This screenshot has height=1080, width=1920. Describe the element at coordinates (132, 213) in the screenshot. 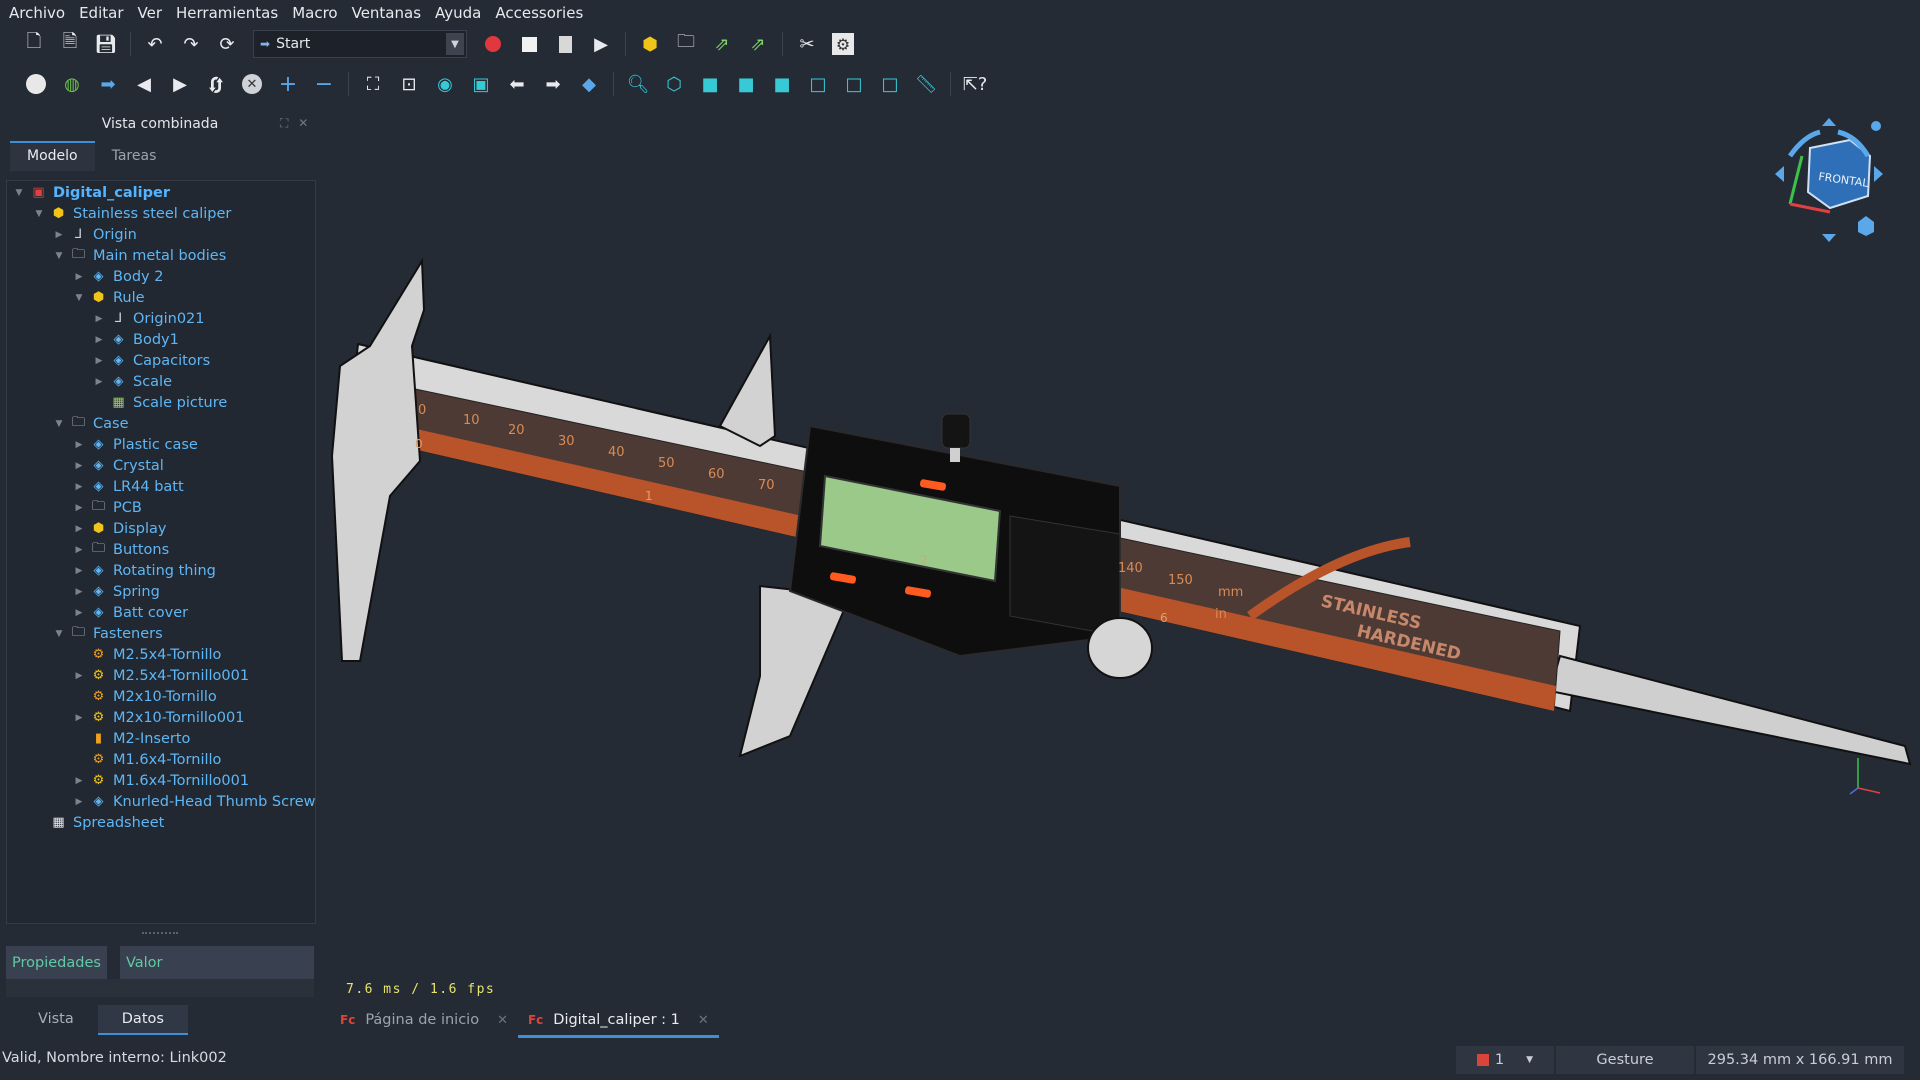

I see `tree-item: ▼ ⬢ Stainless steel caliper` at that location.